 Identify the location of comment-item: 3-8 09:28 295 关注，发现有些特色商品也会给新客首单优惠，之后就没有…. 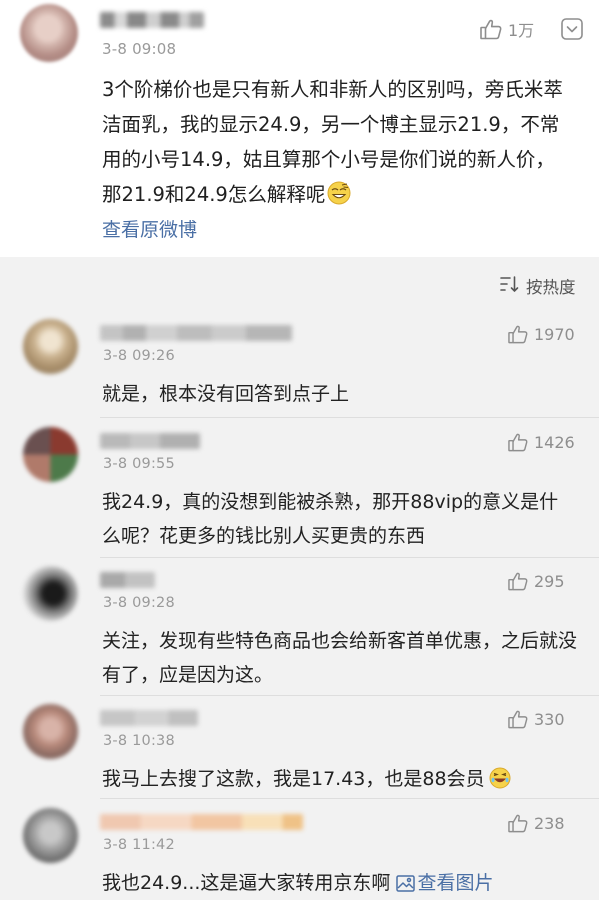
(299, 628).